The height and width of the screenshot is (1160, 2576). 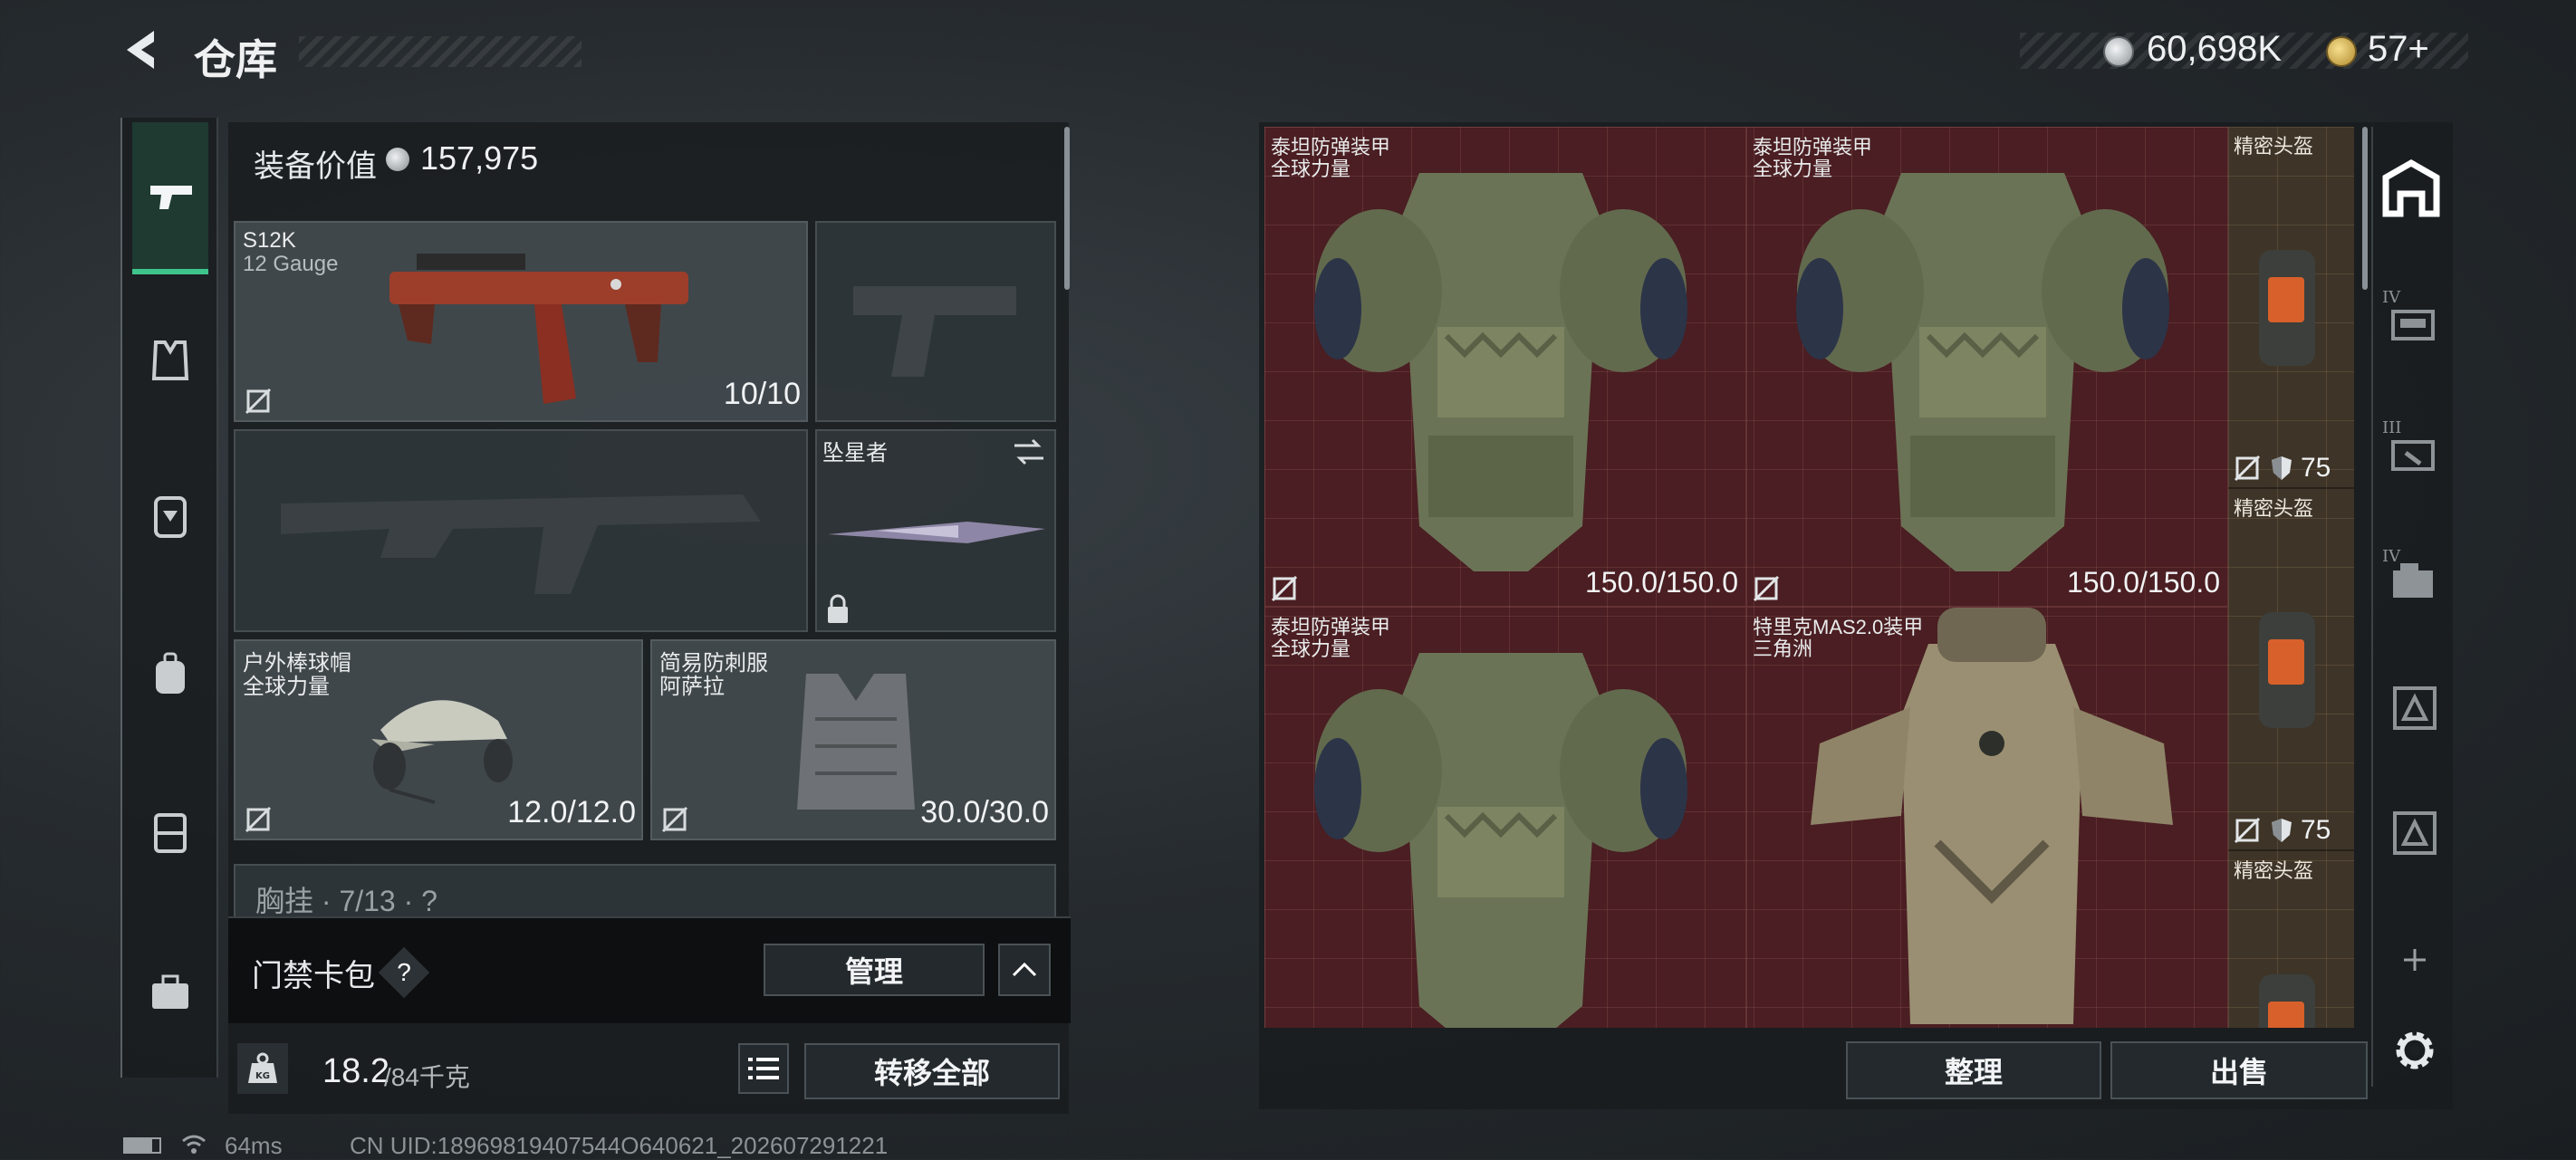 What do you see at coordinates (346, 901) in the screenshot?
I see `chest-rig-label: 胸挂 · 7/13 · ?` at bounding box center [346, 901].